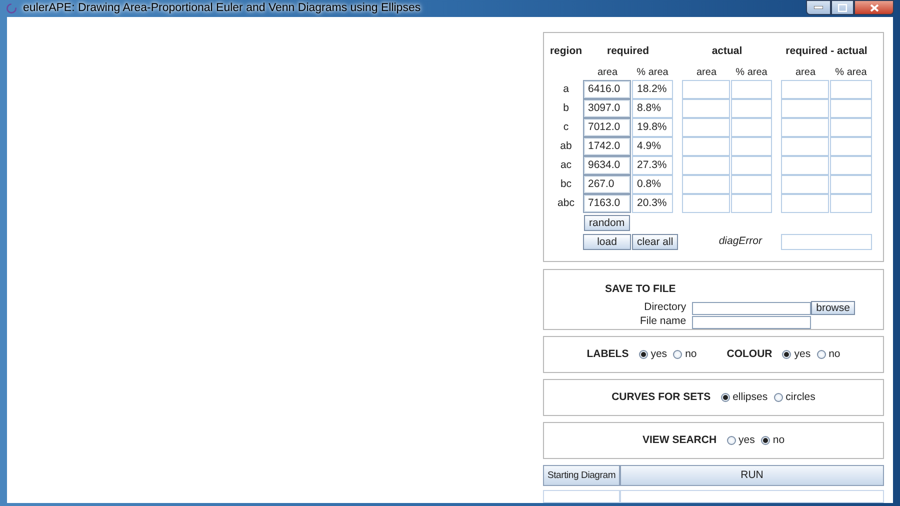 Image resolution: width=900 pixels, height=506 pixels. What do you see at coordinates (662, 322) in the screenshot?
I see `file-name-label: File name` at bounding box center [662, 322].